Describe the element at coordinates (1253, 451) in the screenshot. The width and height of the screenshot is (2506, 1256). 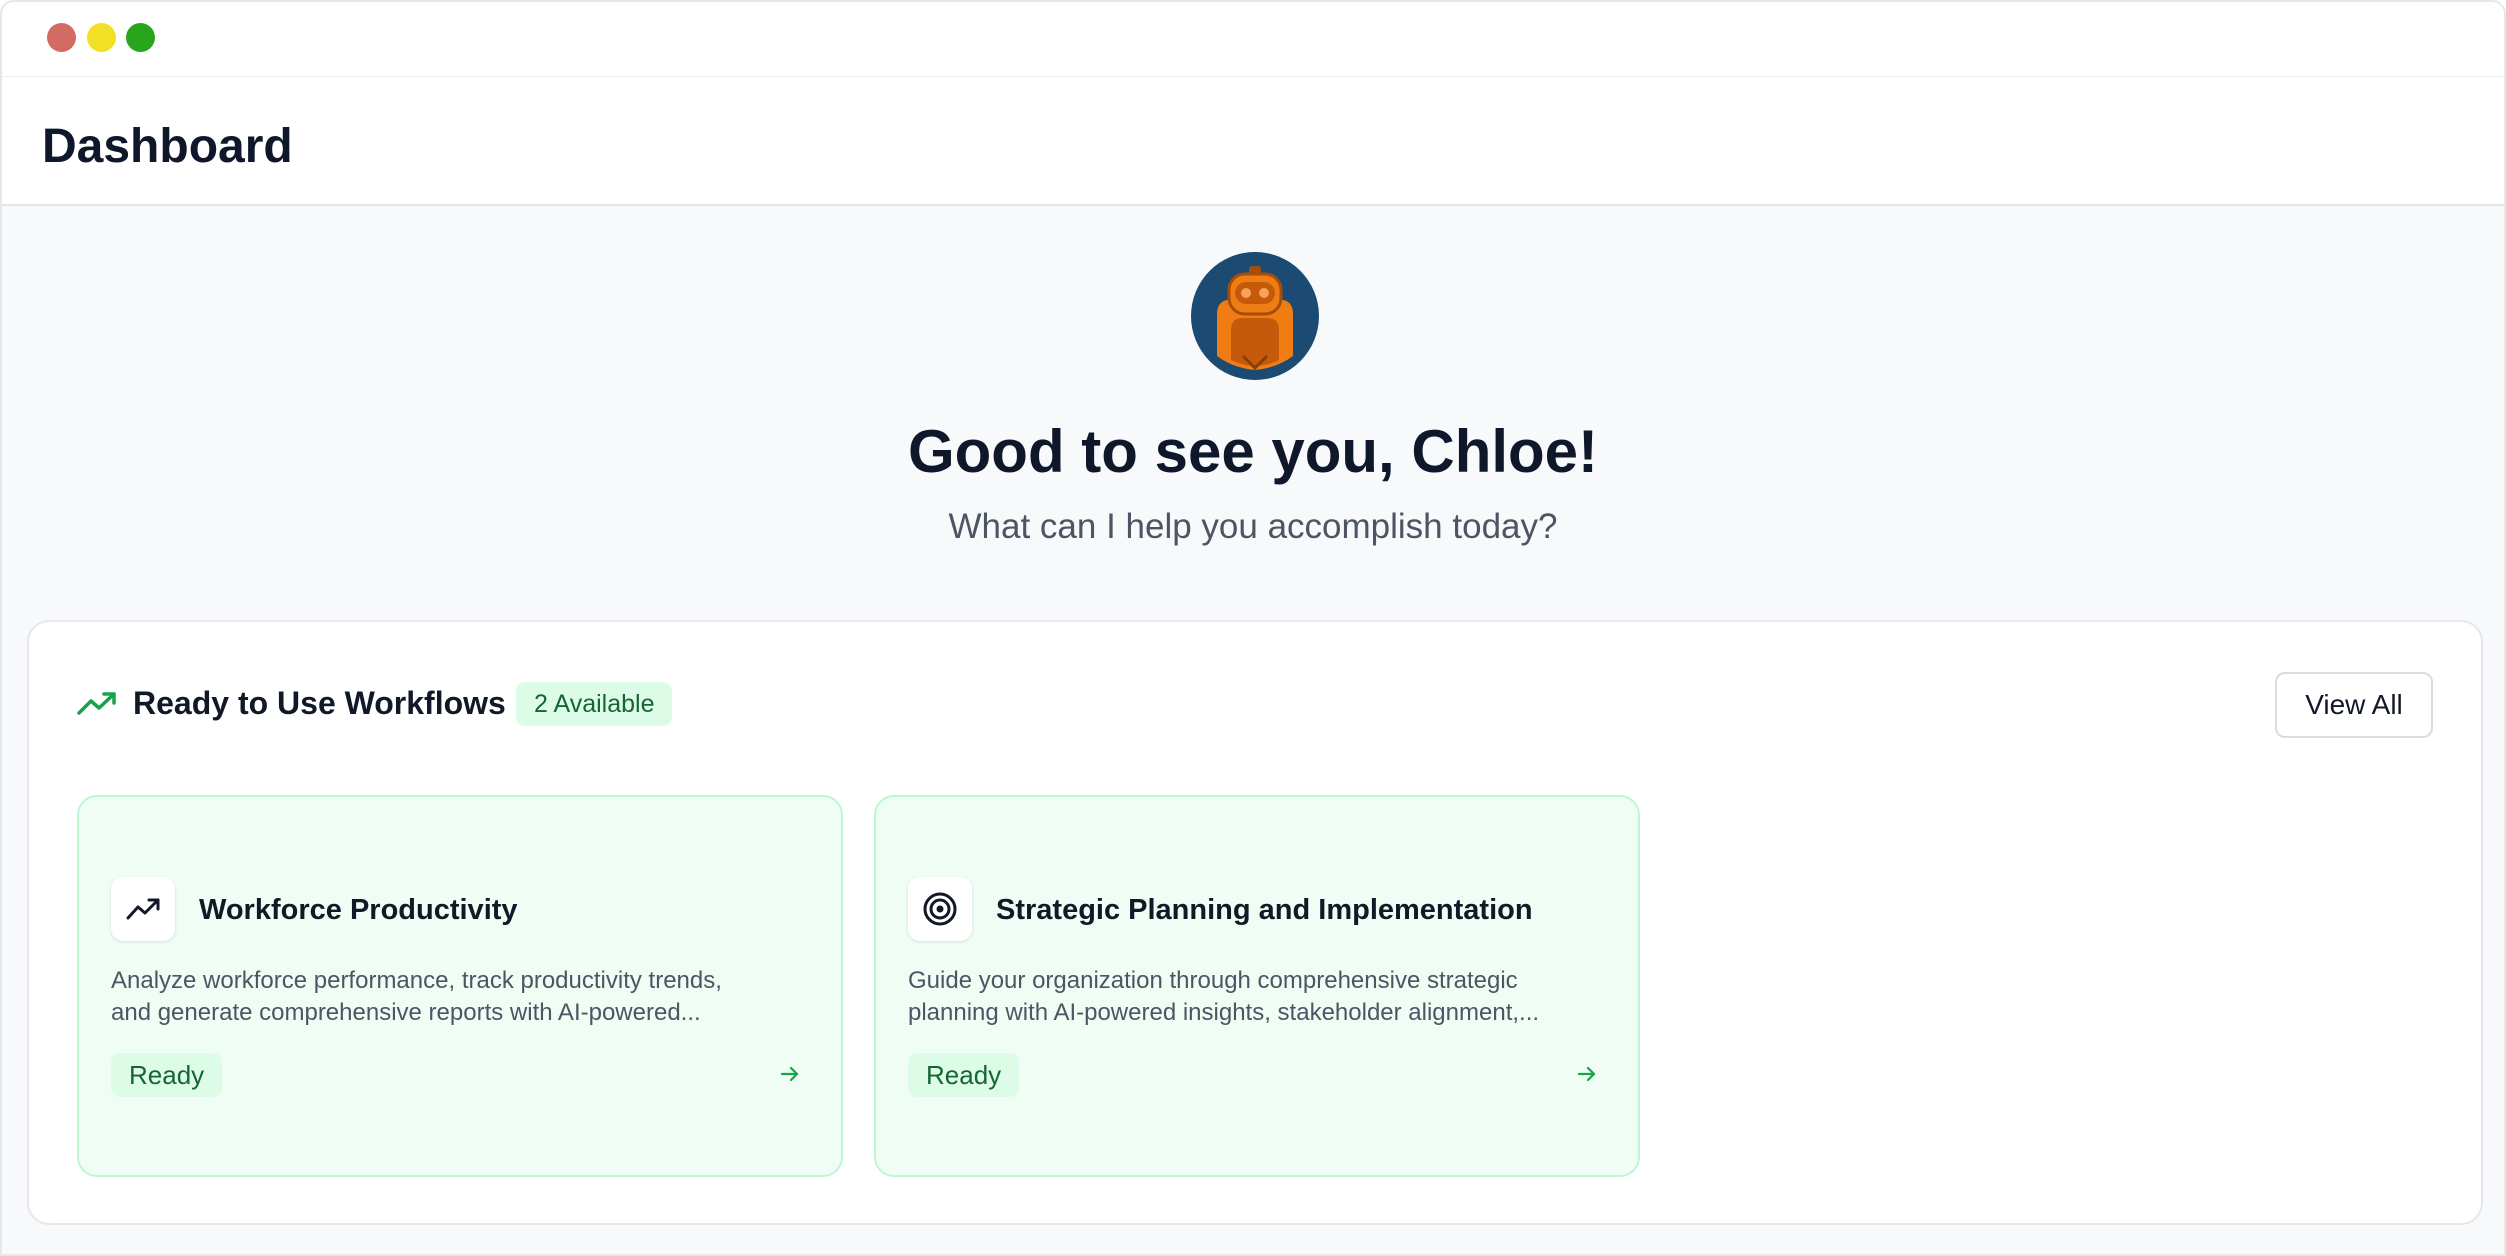
I see `greeting-heading: Good to see you, Chloe!` at that location.